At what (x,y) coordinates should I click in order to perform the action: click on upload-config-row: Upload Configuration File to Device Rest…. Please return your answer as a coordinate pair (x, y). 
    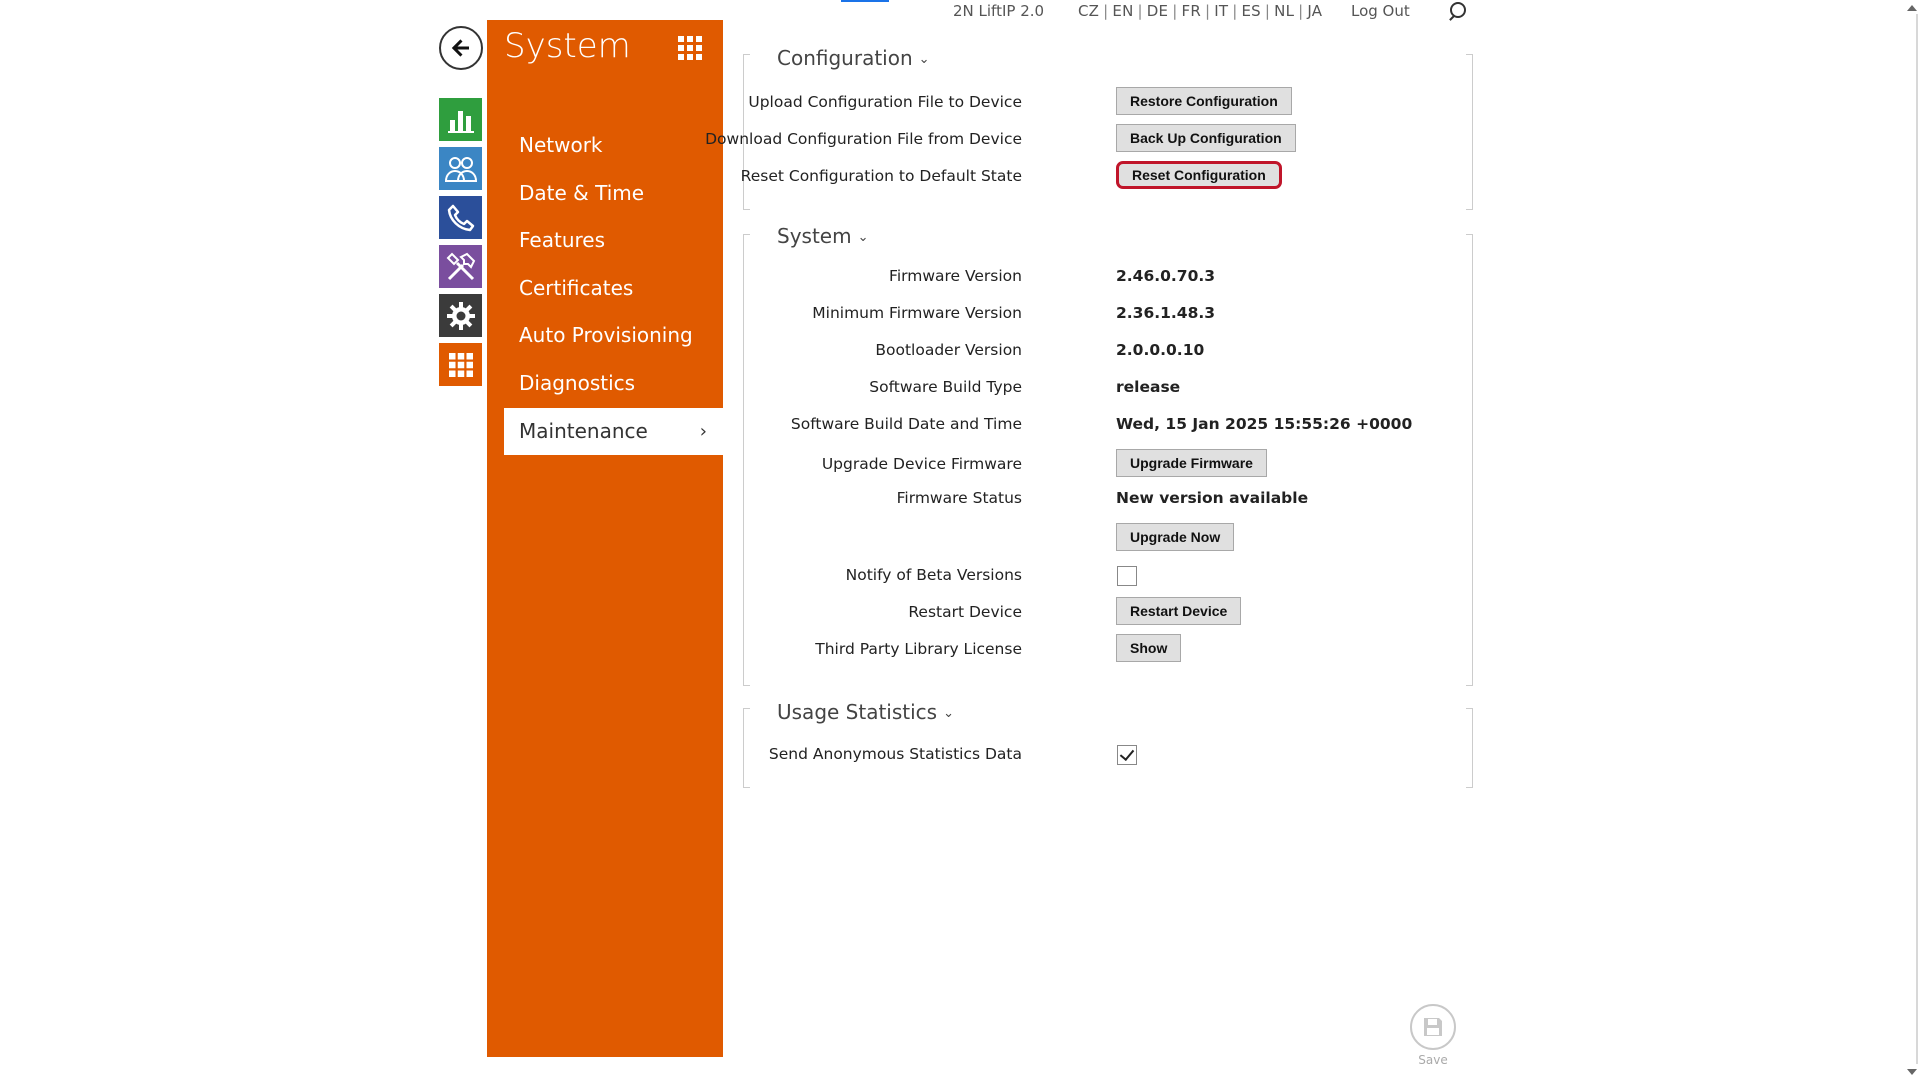
    Looking at the image, I should click on (1108, 102).